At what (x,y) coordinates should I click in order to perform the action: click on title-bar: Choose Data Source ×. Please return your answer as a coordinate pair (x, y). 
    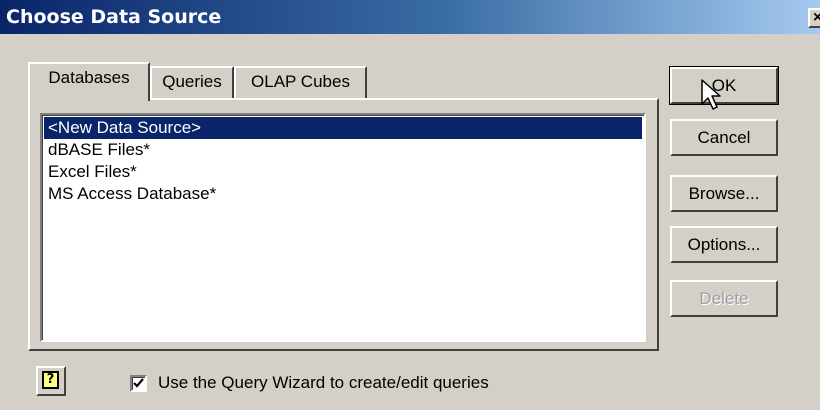
    Looking at the image, I should click on (410, 17).